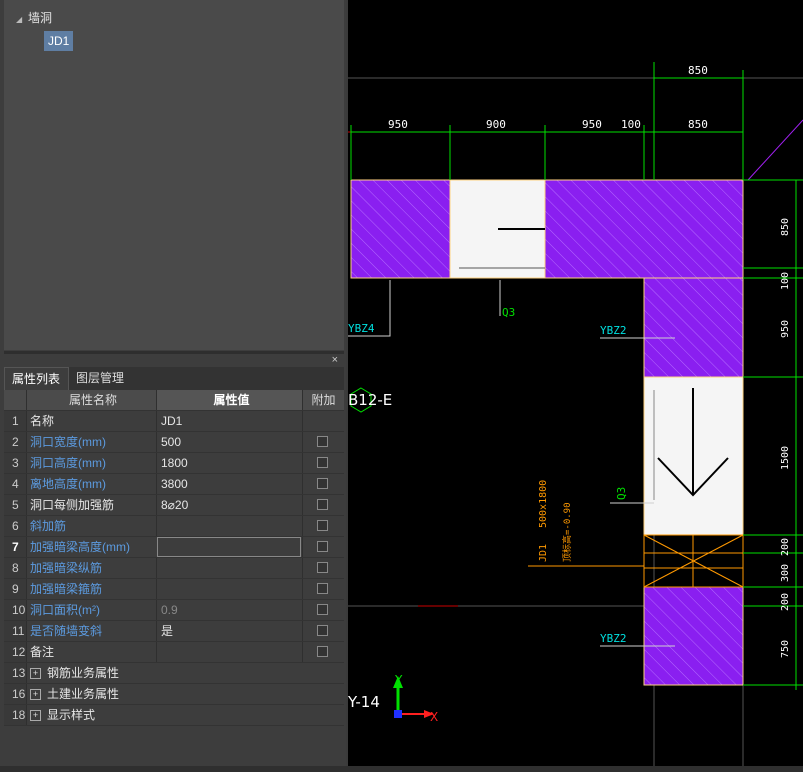 This screenshot has width=803, height=772. What do you see at coordinates (693, 327) in the screenshot?
I see `ybz2-column-hatch` at bounding box center [693, 327].